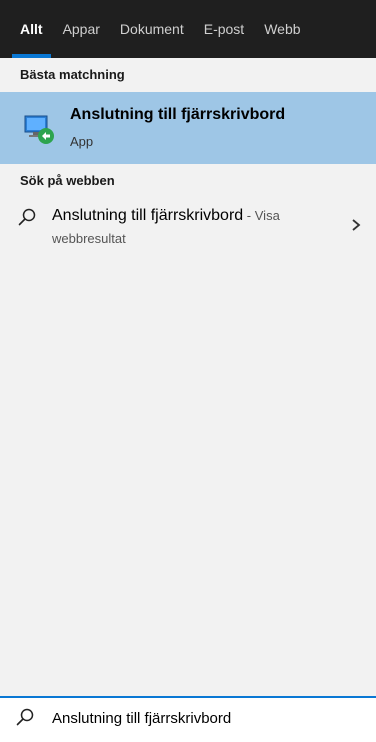 This screenshot has height=742, width=376. What do you see at coordinates (82, 141) in the screenshot?
I see `best-match-subtitle: App` at bounding box center [82, 141].